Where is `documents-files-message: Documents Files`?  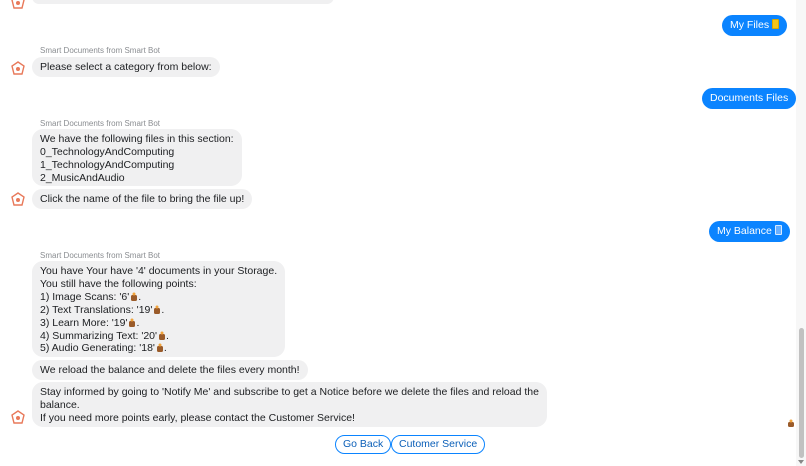
documents-files-message: Documents Files is located at coordinates (749, 98).